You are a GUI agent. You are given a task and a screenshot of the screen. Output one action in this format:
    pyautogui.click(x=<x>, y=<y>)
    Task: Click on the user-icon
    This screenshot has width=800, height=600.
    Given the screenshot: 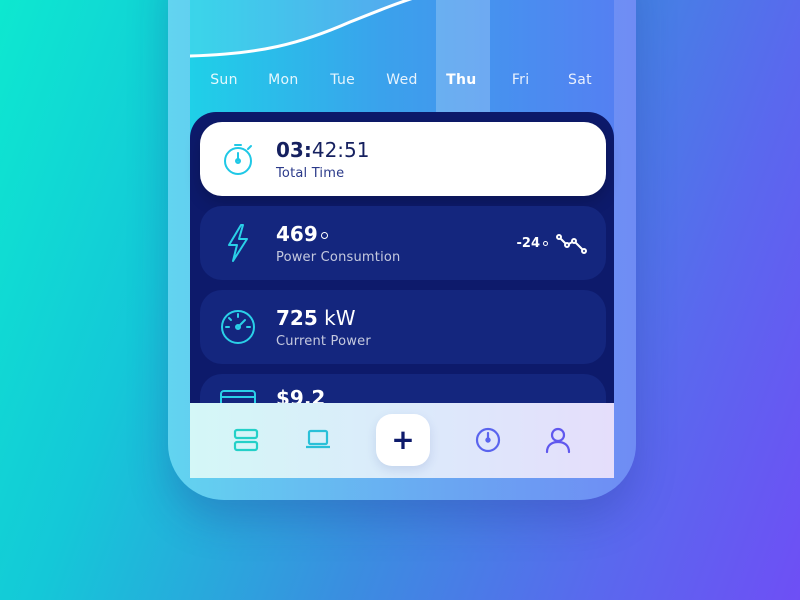 What is the action you would take?
    pyautogui.click(x=558, y=440)
    